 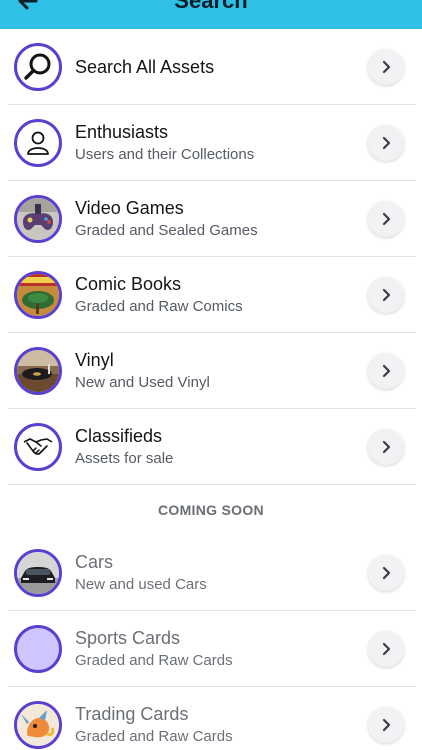 I want to click on list-item-comic-books: Comic Books Graded and Raw Comics, so click(x=211, y=295).